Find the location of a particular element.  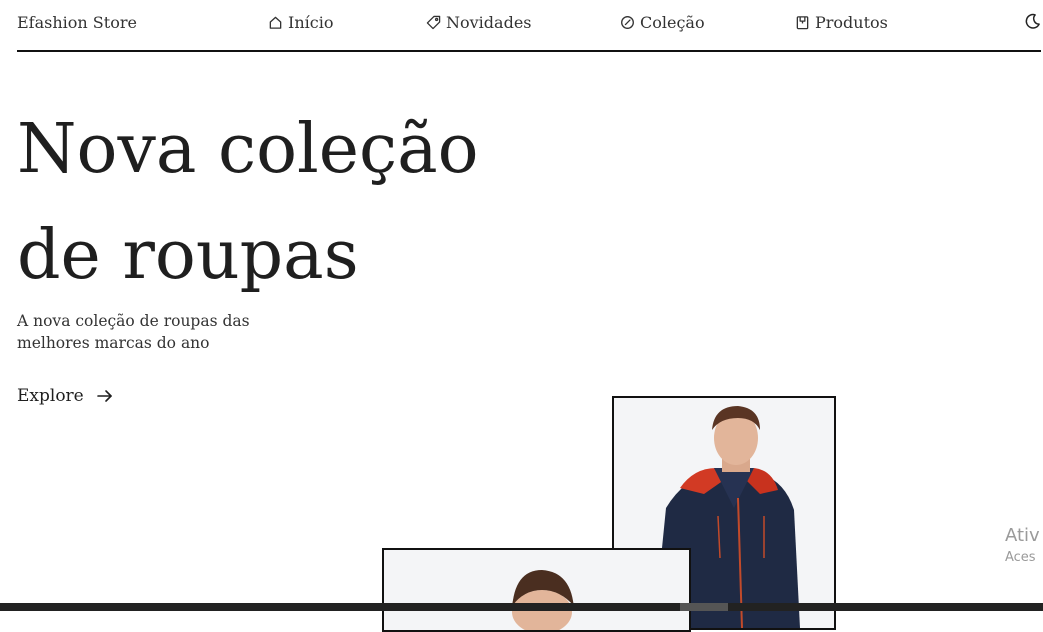

explore-label: Explore is located at coordinates (50, 396).